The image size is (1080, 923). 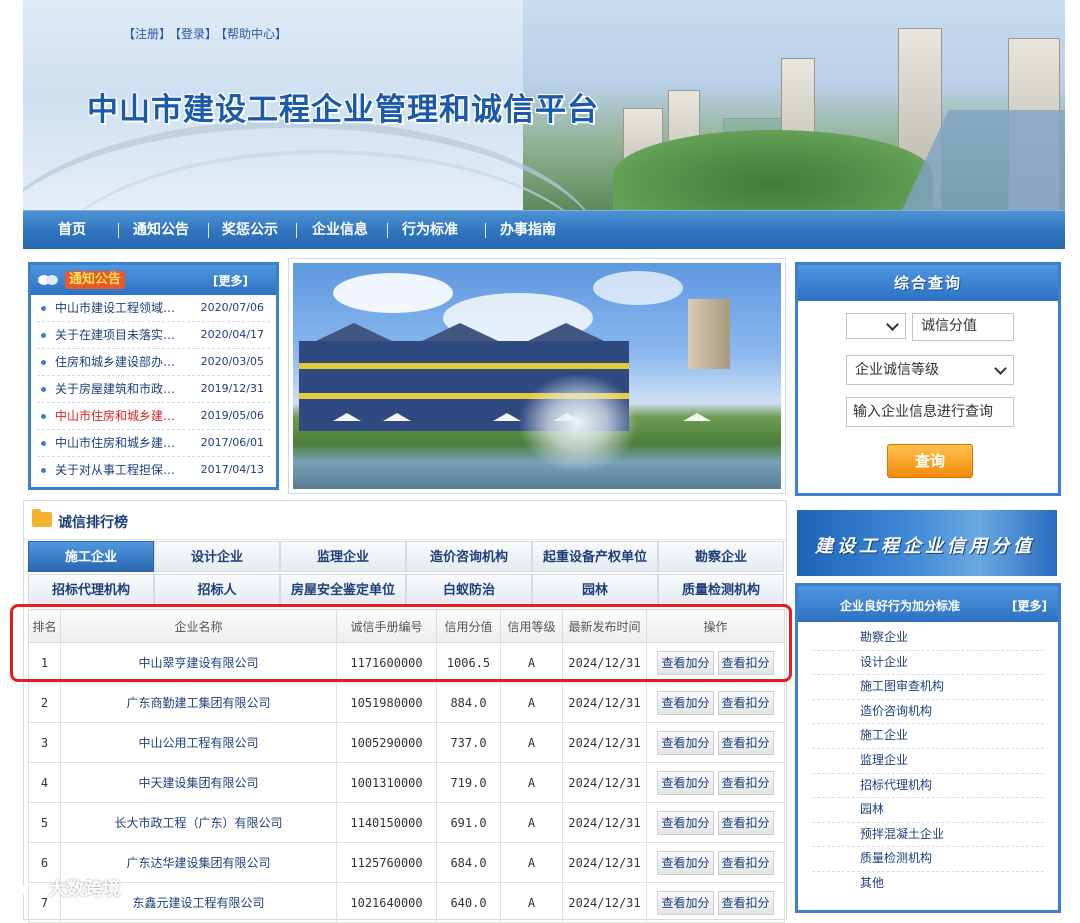 What do you see at coordinates (469, 589) in the screenshot?
I see `tab-termite-control: 白蚁防治` at bounding box center [469, 589].